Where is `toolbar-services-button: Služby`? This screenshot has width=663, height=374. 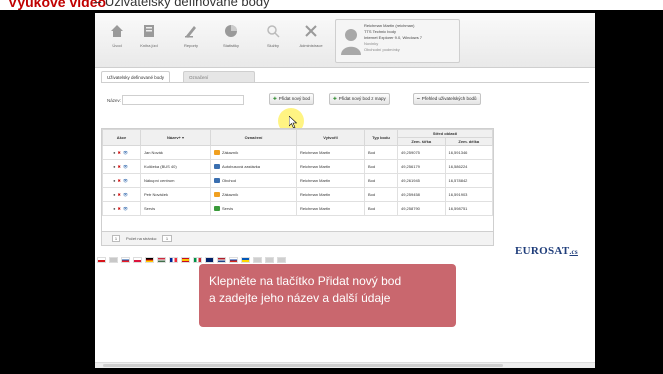
toolbar-services-button: Služby is located at coordinates (273, 42).